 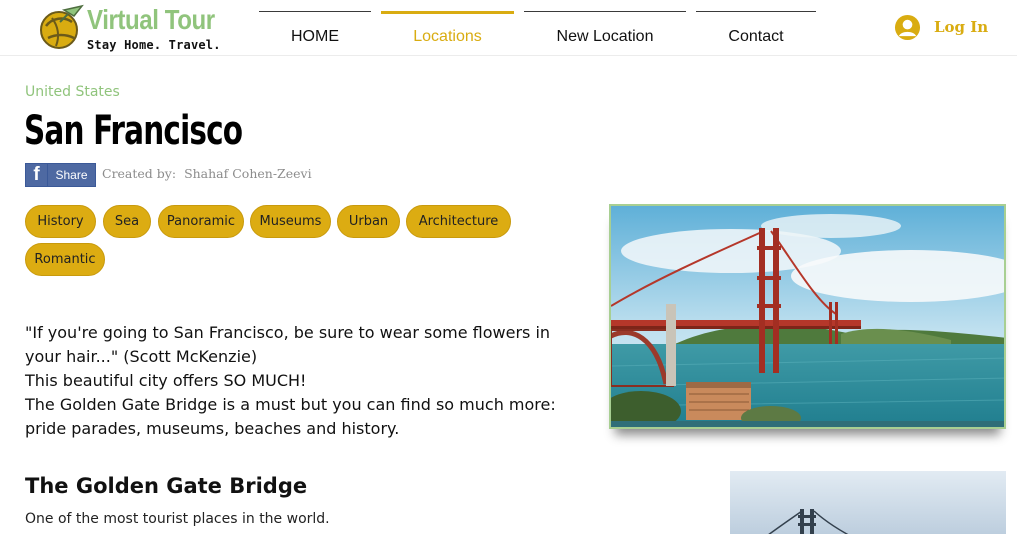 What do you see at coordinates (133, 131) in the screenshot?
I see `page-title: San Francisco` at bounding box center [133, 131].